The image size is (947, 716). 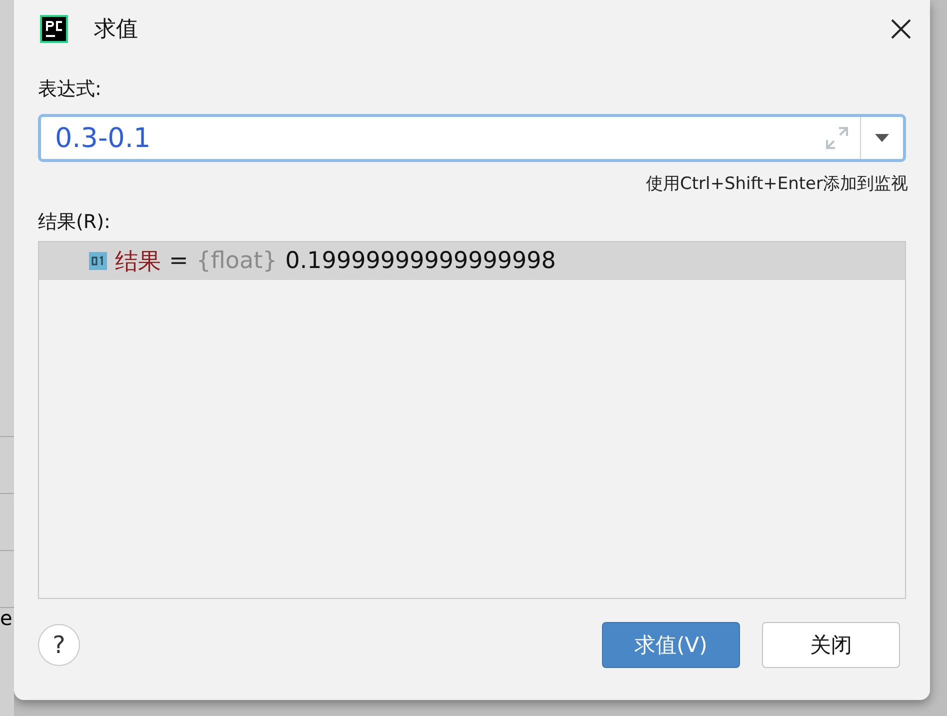 I want to click on evaluate-button: 求值(V), so click(x=671, y=645).